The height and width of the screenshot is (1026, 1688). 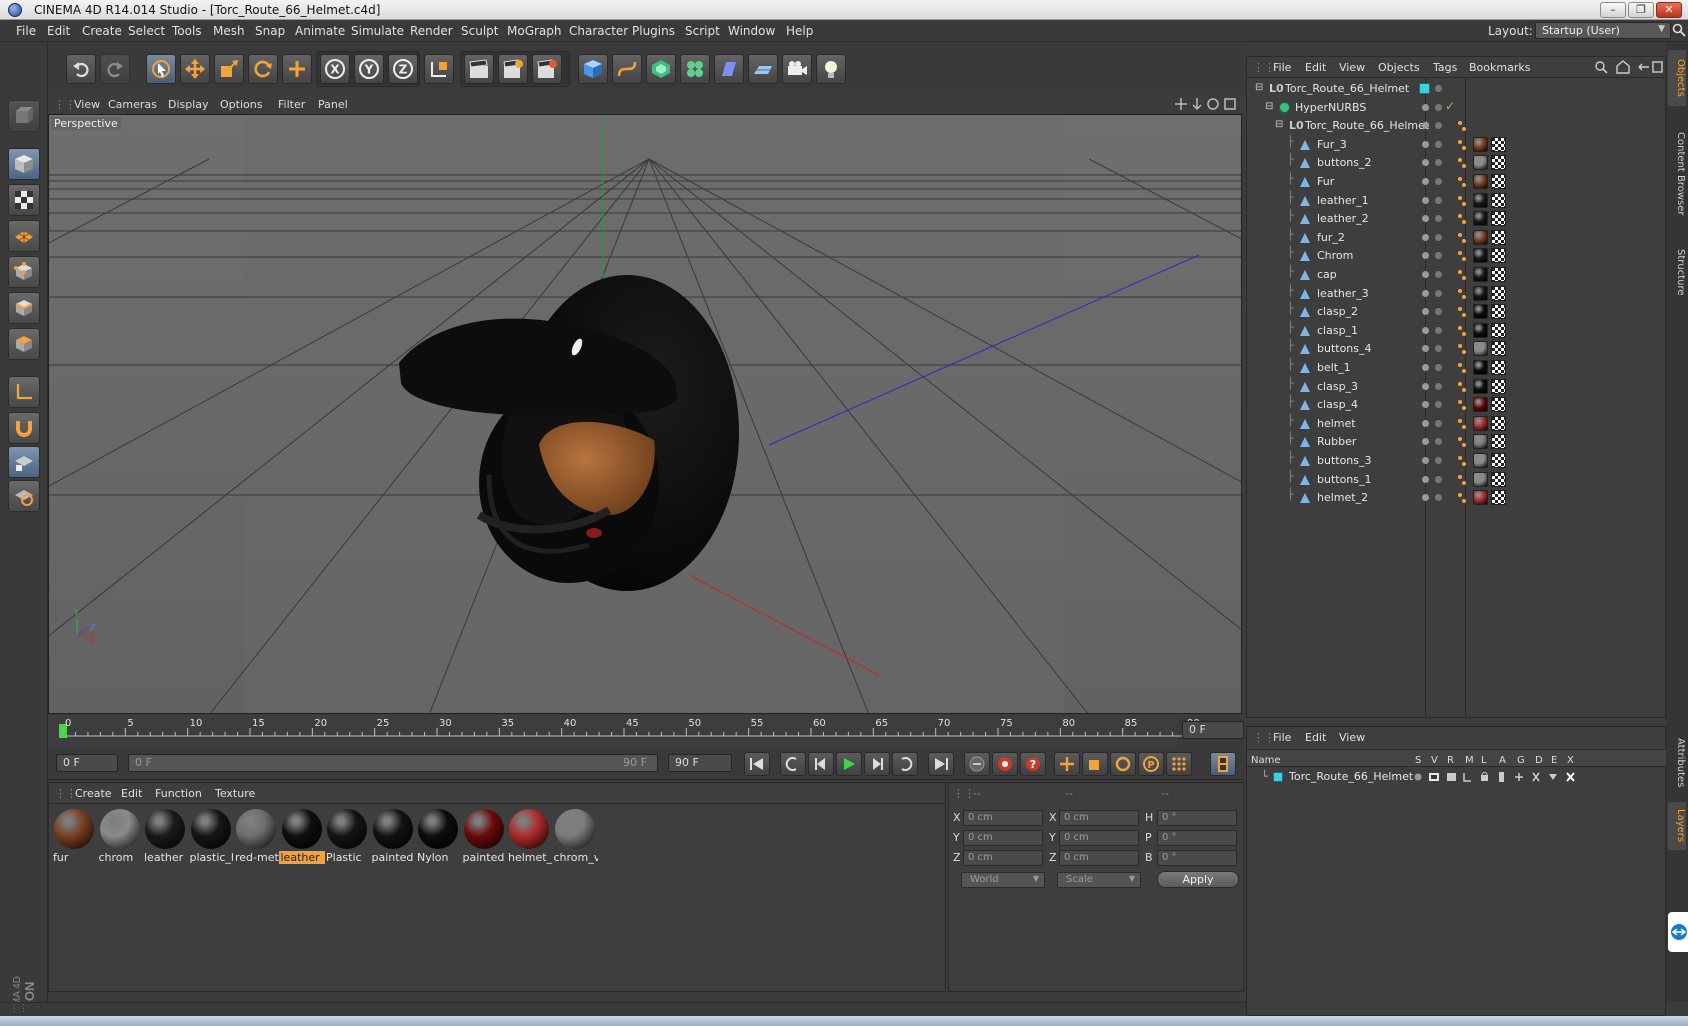 I want to click on object-row: ⊟ L0 Torc_Route_66_Helmet, so click(x=1457, y=89).